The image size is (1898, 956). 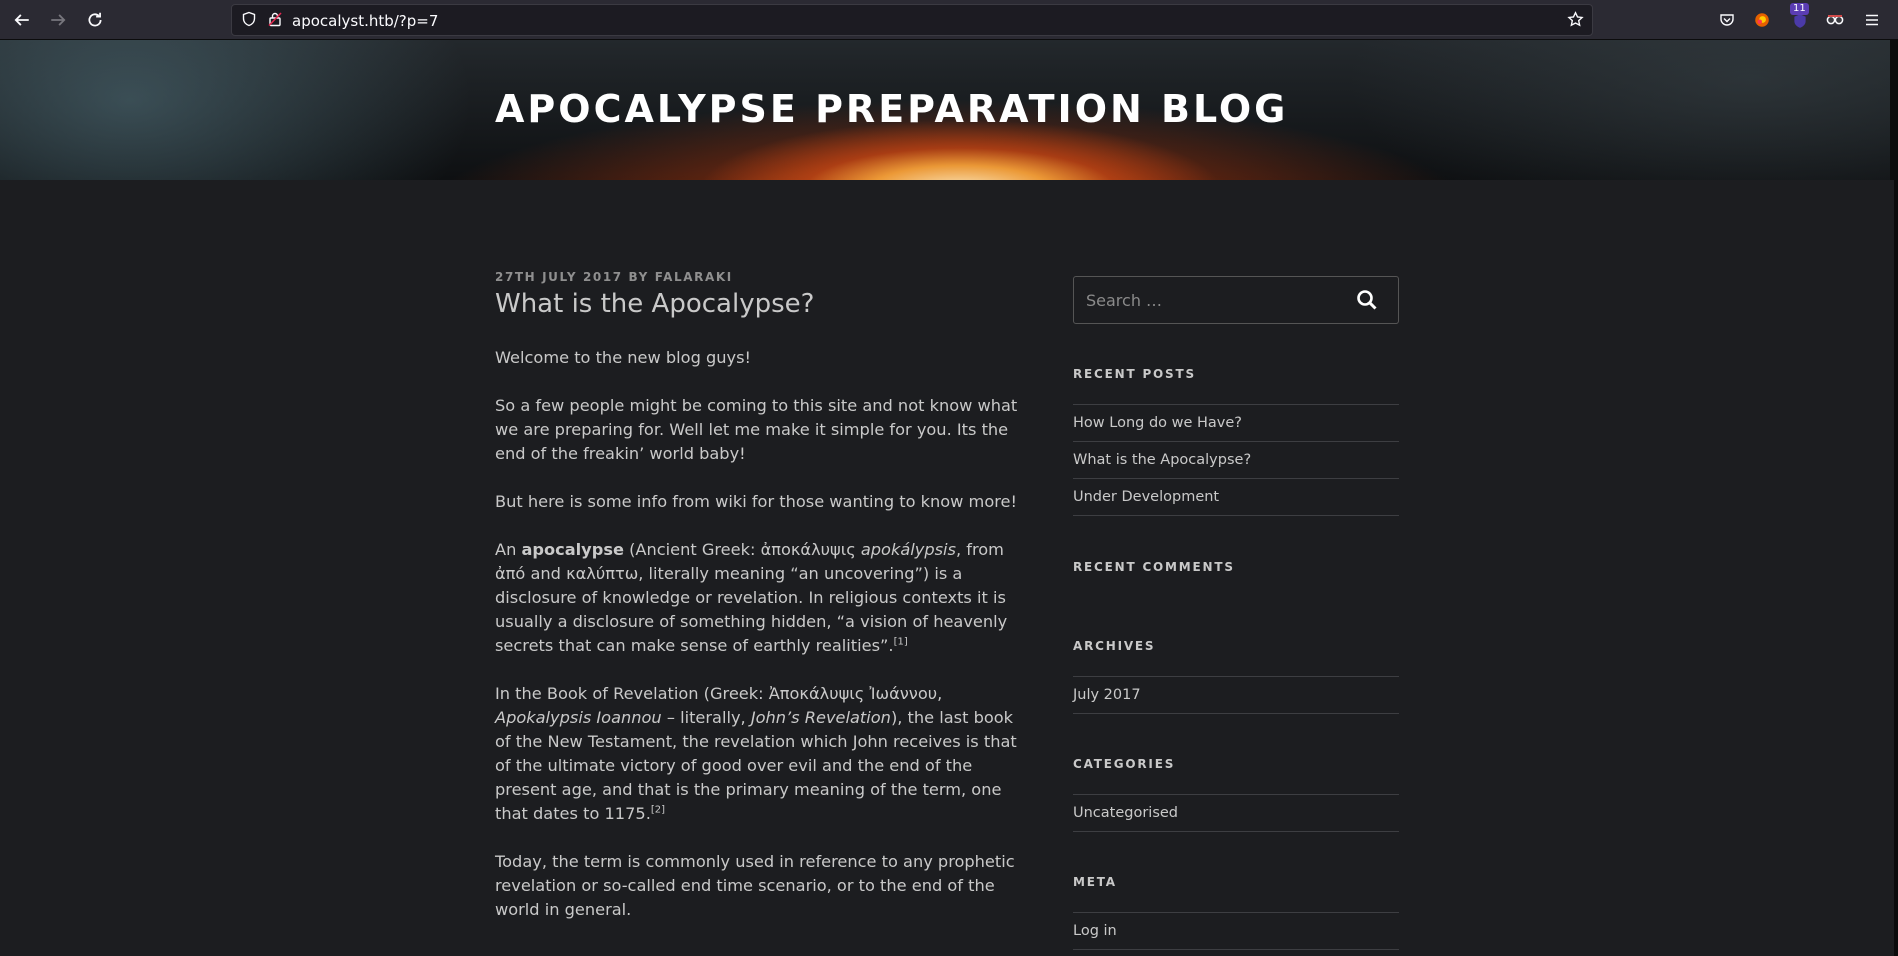 I want to click on arrow-left-icon, so click(x=21, y=20).